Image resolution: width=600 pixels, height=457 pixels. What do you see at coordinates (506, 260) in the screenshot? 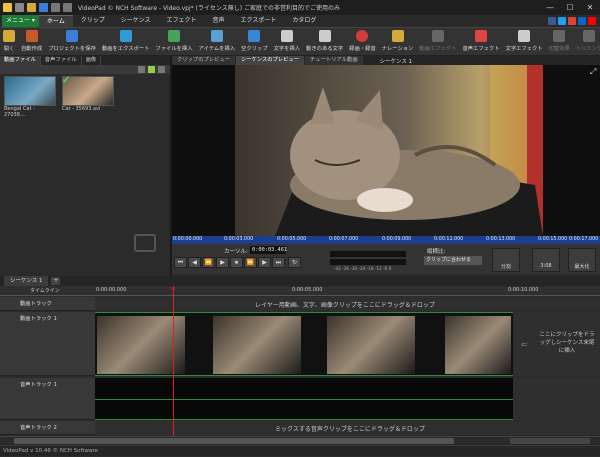
I see `split-button: 分割` at bounding box center [506, 260].